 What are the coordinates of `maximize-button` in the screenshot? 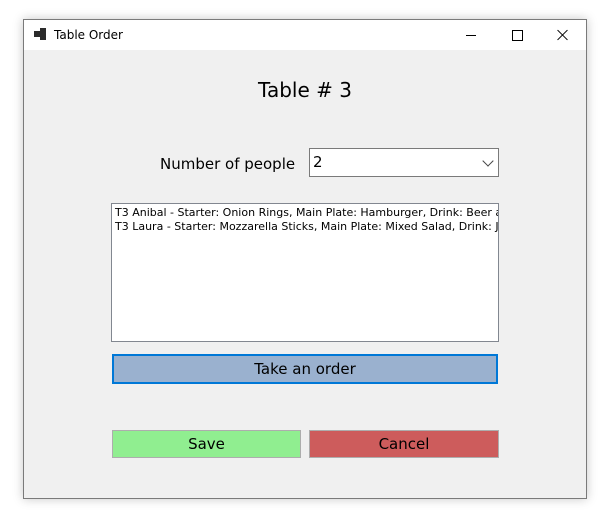 It's located at (517, 35).